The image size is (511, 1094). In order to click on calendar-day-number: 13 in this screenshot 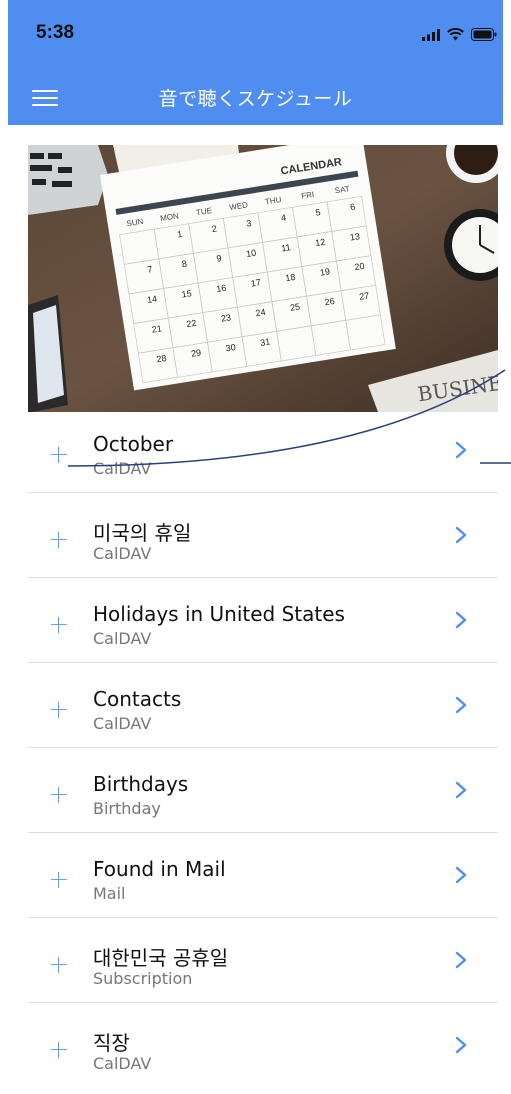, I will do `click(354, 236)`.